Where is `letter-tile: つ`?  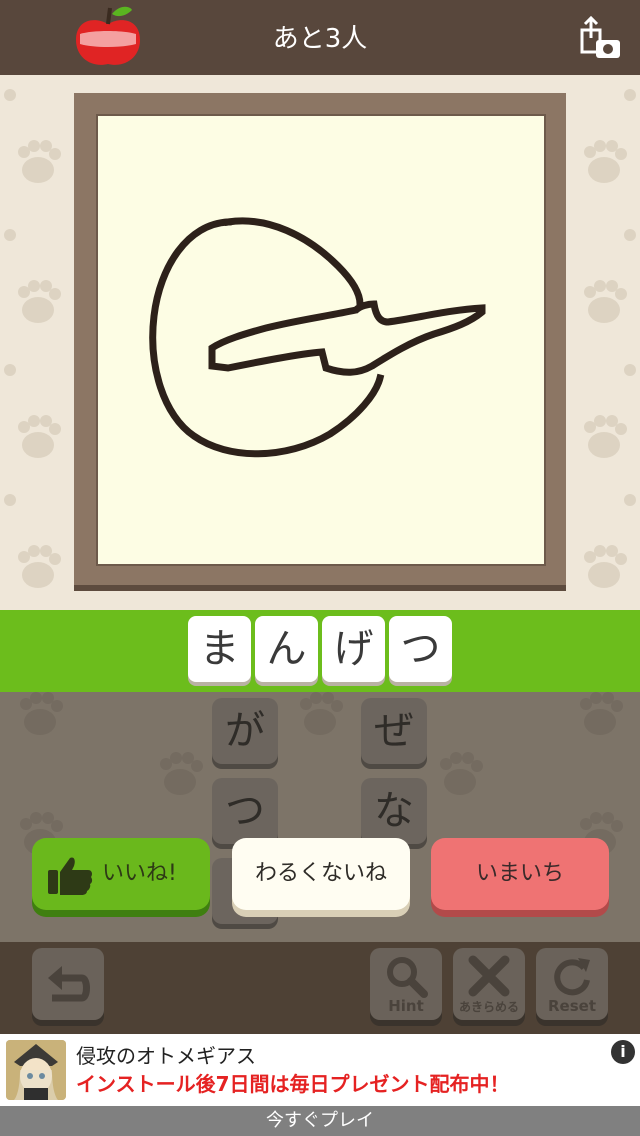 letter-tile: つ is located at coordinates (245, 811).